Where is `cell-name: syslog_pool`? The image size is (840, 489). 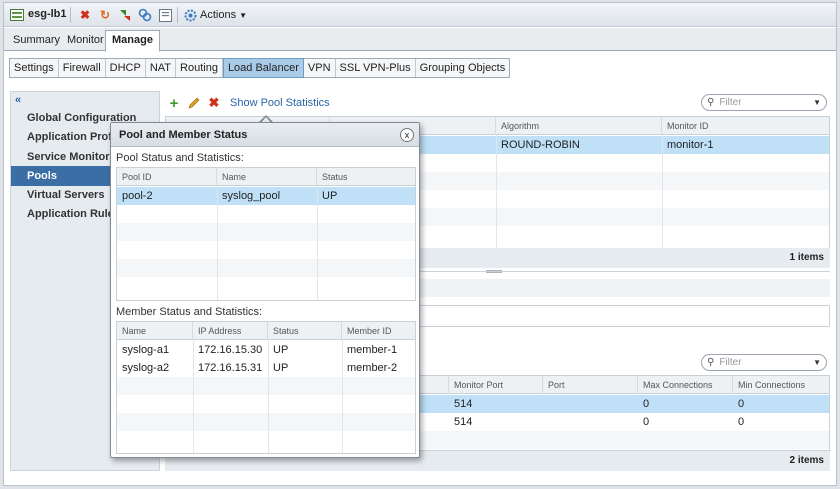 cell-name: syslog_pool is located at coordinates (251, 196).